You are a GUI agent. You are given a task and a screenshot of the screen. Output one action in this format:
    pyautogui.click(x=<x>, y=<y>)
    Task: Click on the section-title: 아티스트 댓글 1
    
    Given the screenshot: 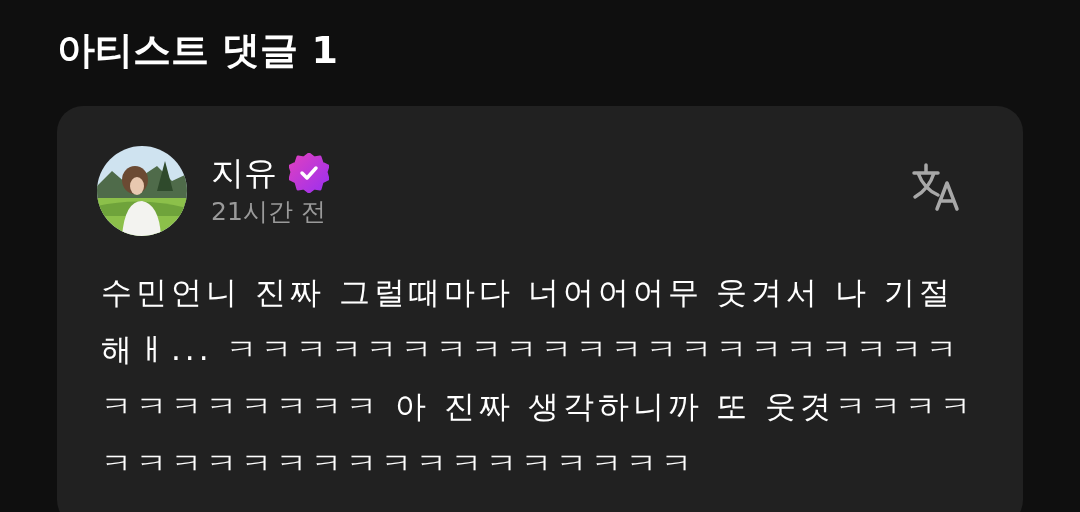 What is the action you would take?
    pyautogui.click(x=198, y=50)
    